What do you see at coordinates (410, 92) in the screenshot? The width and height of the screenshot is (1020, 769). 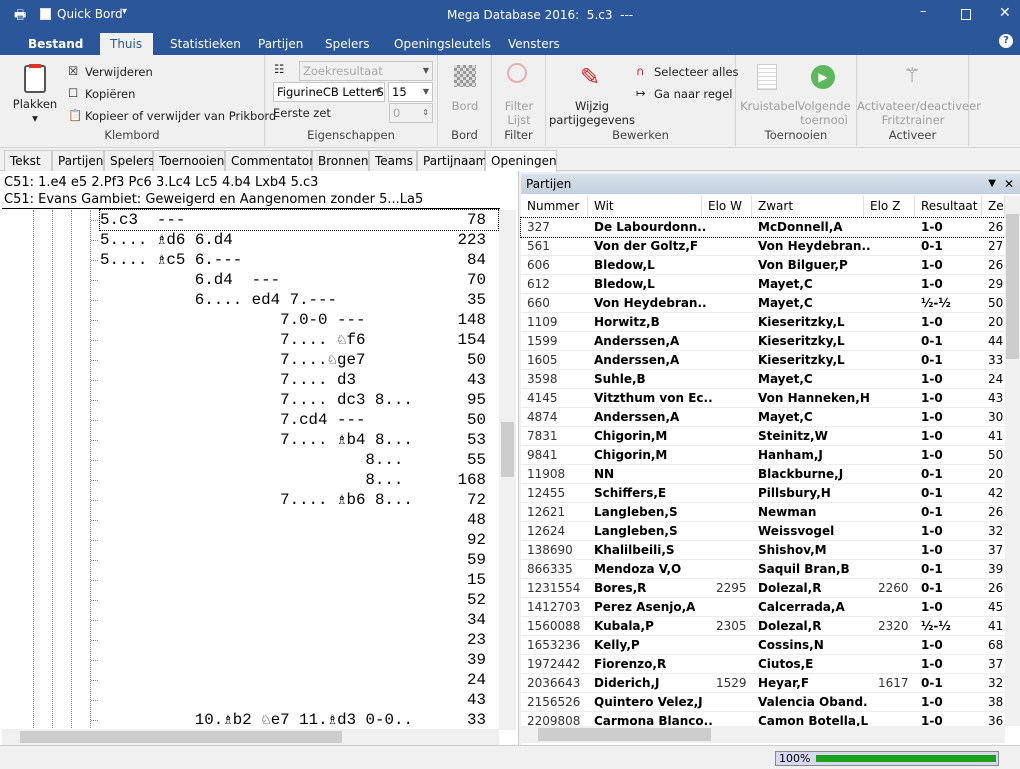 I see `font-size-select: 15 ▼` at bounding box center [410, 92].